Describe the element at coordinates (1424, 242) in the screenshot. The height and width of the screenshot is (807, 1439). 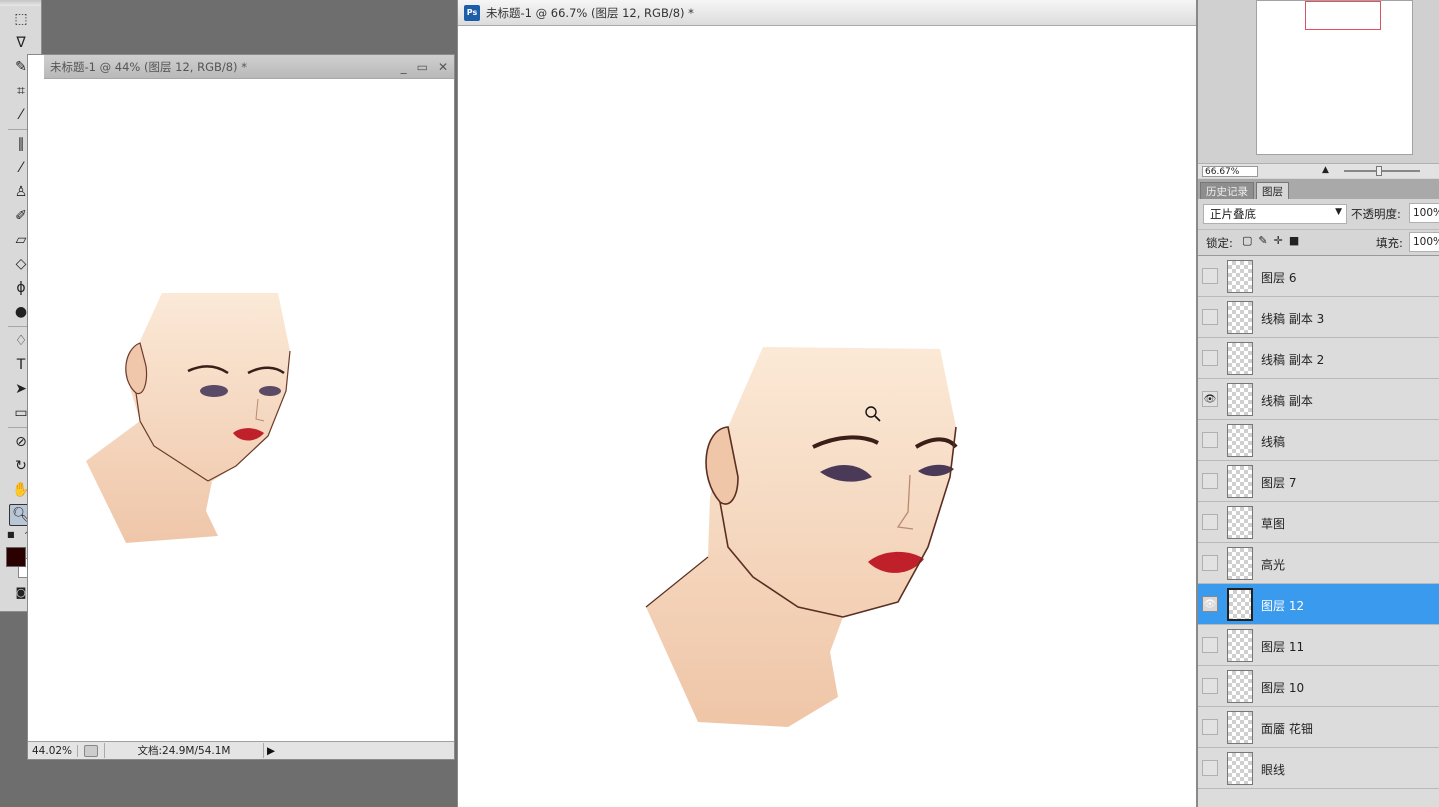
I see `fill-input: 100%` at that location.